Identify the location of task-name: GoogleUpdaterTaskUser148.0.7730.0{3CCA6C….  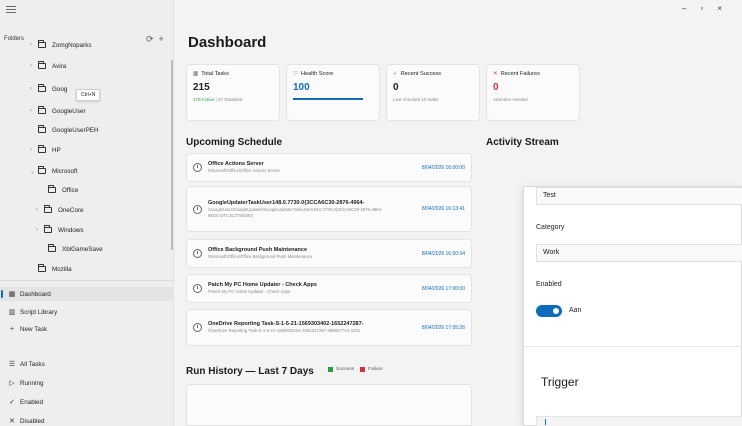
(286, 203).